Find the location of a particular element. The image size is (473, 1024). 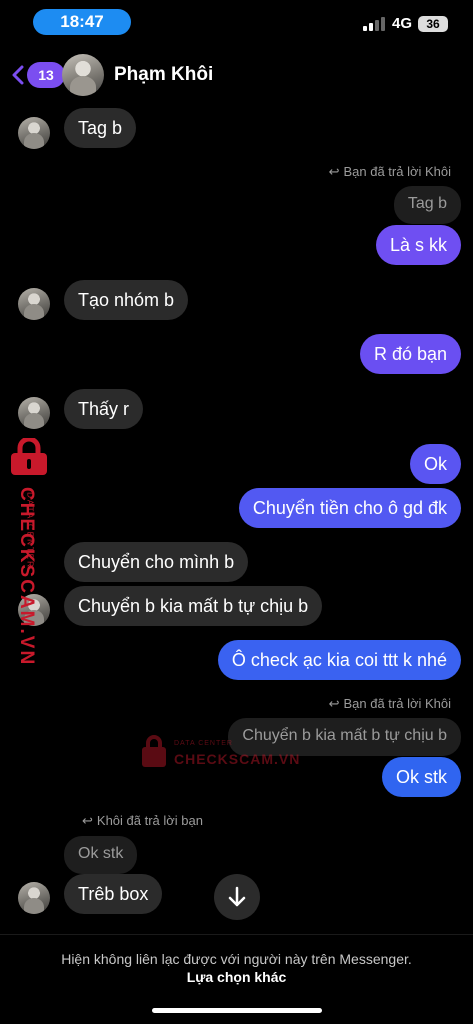

message-incoming: Thấy r is located at coordinates (104, 409).